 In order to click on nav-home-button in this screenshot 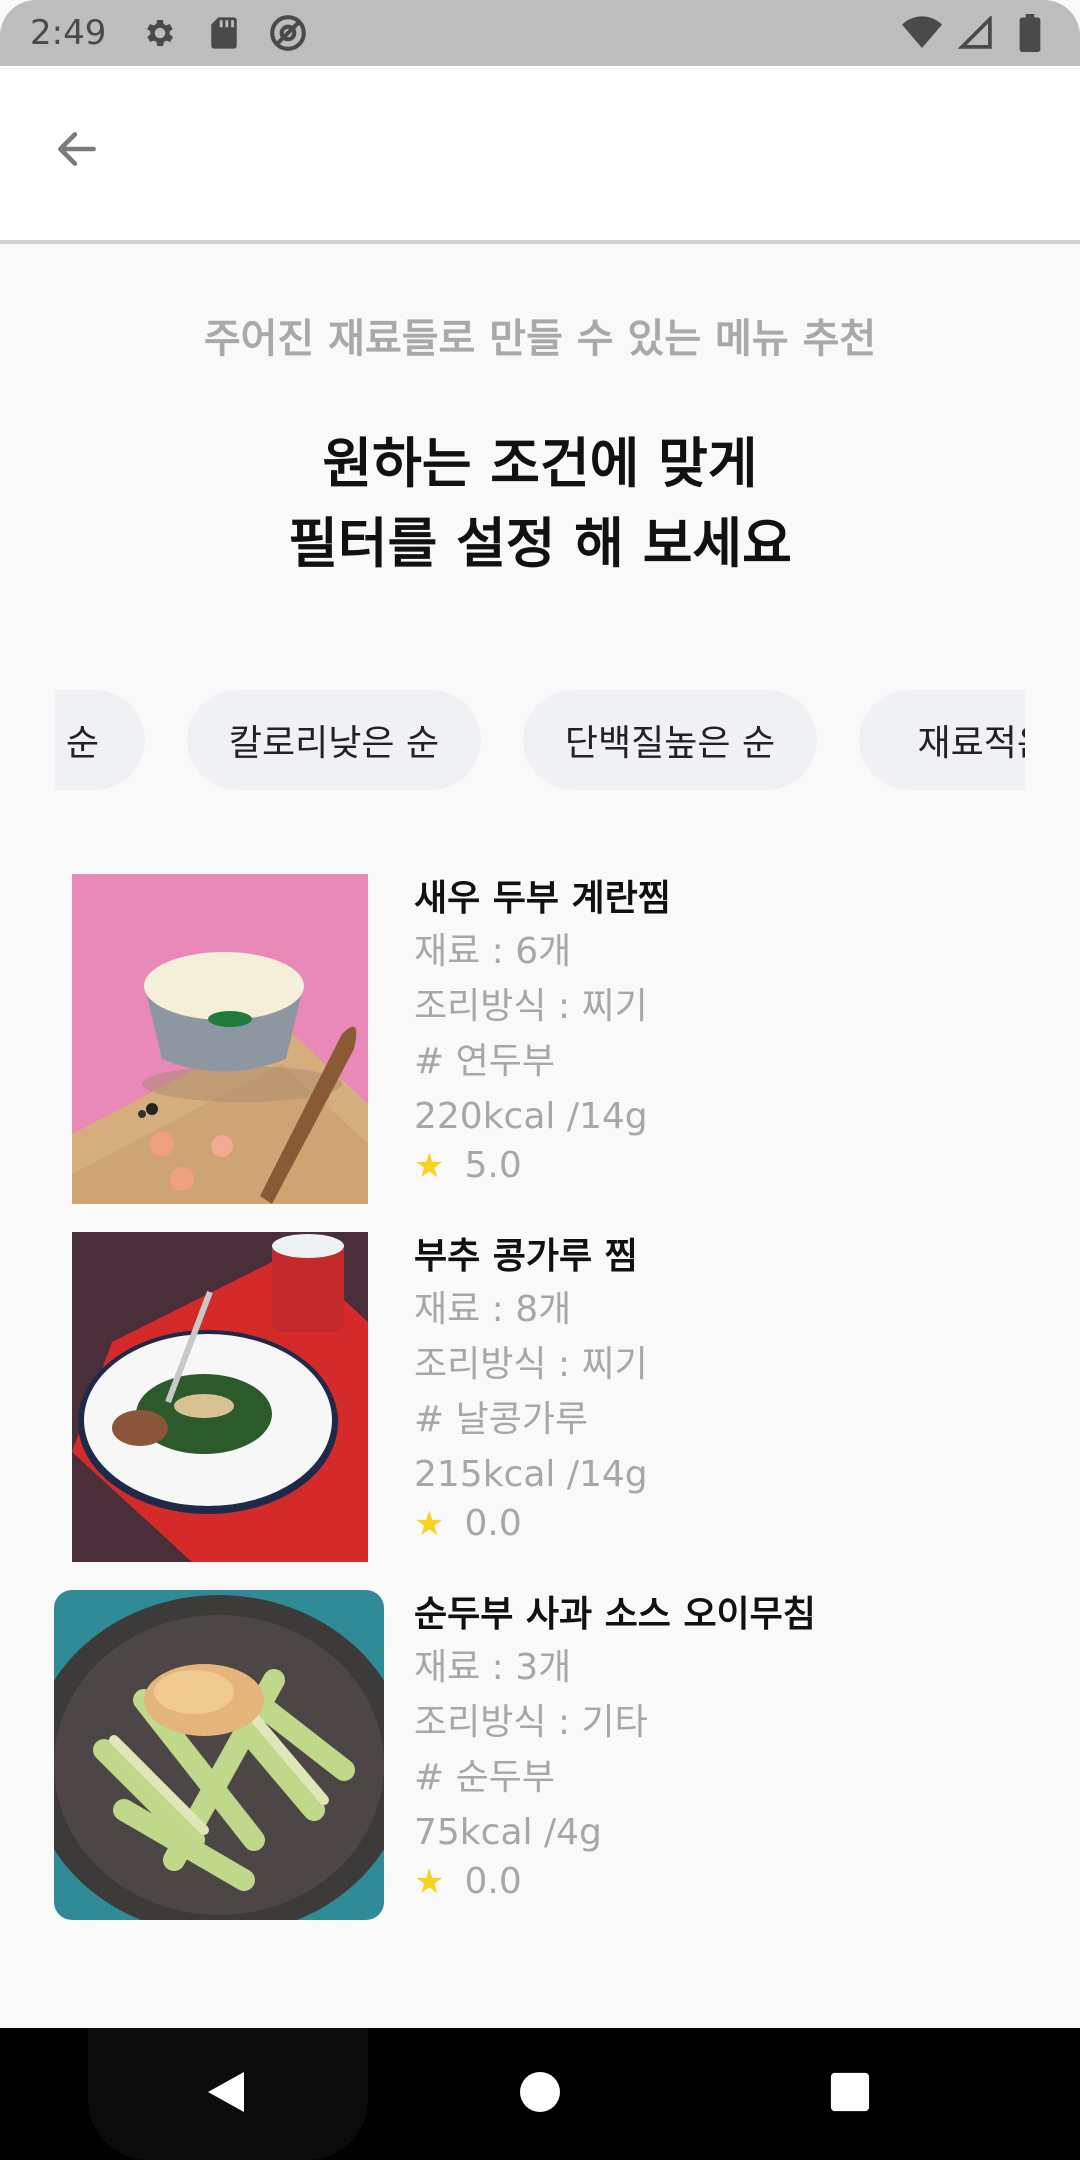, I will do `click(540, 2094)`.